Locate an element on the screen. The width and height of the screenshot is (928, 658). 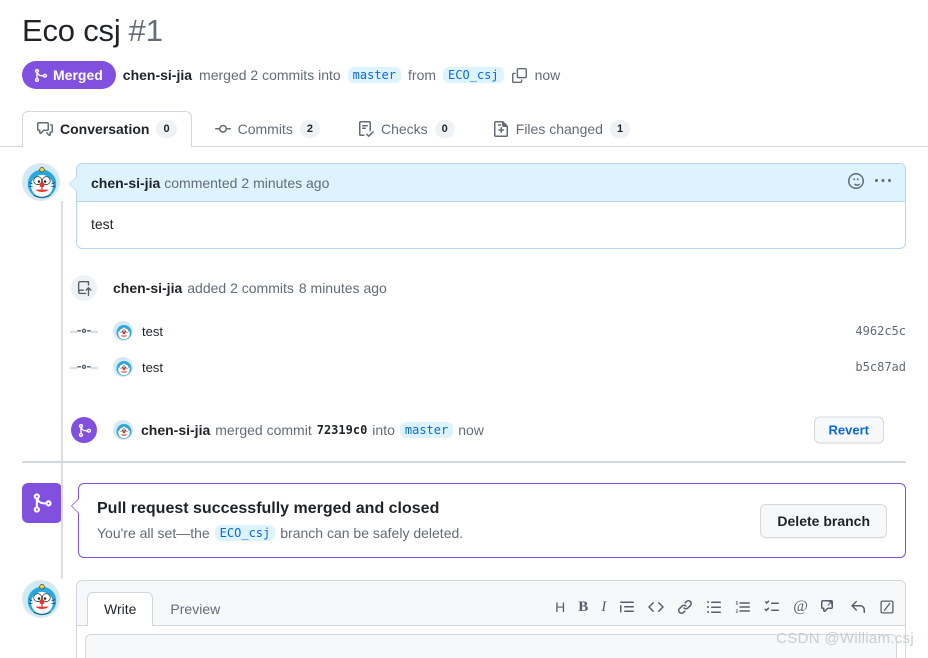
tab-commits: Commits 2 is located at coordinates (267, 129).